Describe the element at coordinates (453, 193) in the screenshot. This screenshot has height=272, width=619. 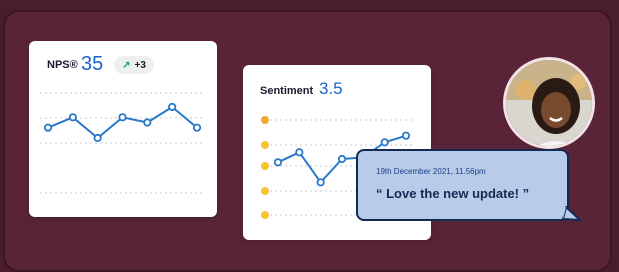
I see `feedback-quote: “ Love the new update! ”` at that location.